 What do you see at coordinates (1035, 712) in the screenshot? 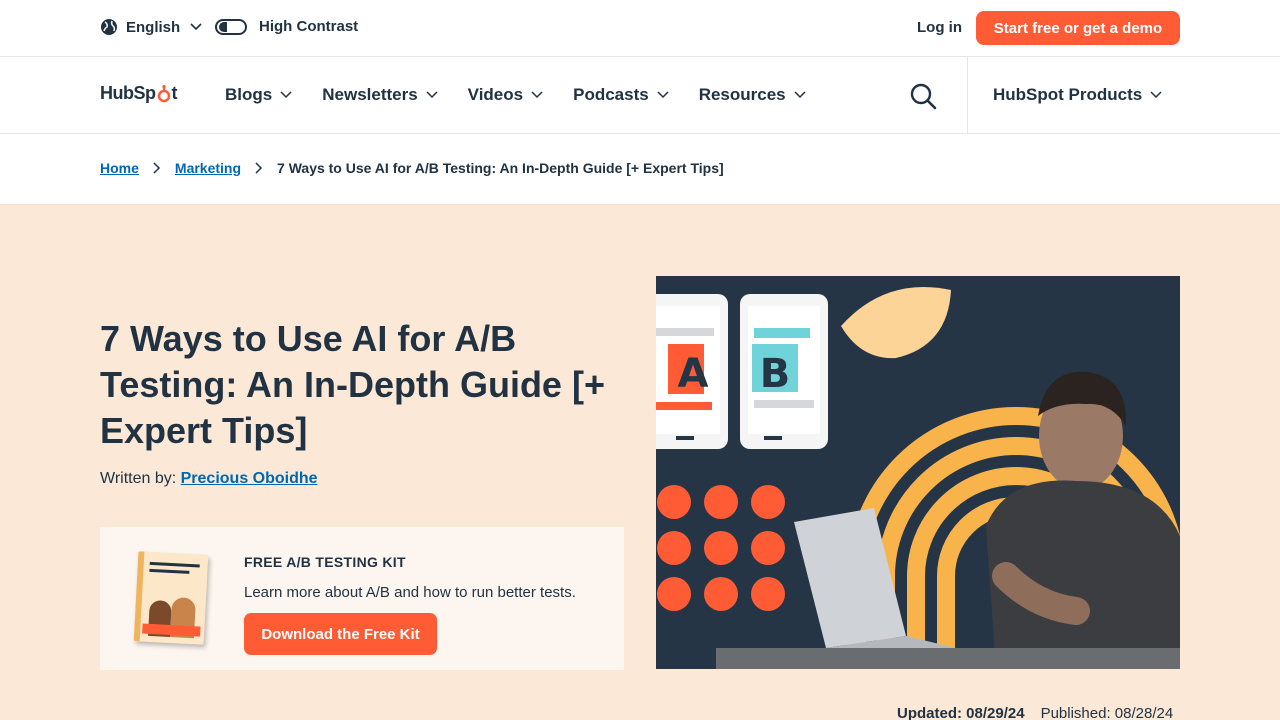
I see `article-dates: Updated: 08/29/24 Published: 08/28/24` at bounding box center [1035, 712].